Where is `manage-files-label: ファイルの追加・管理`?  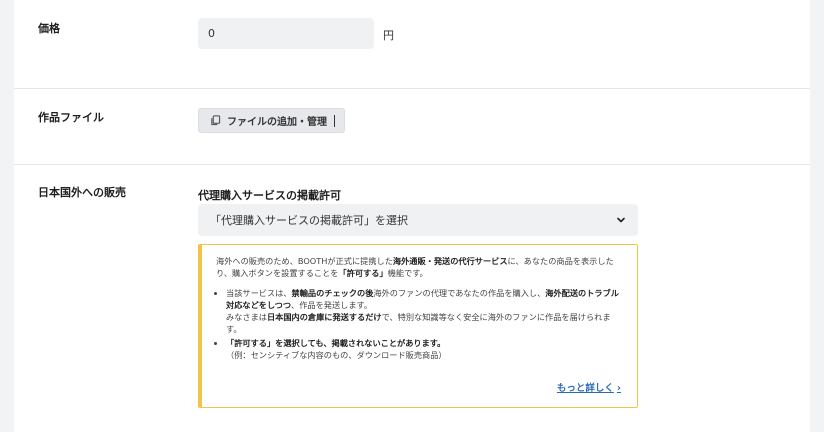 manage-files-label: ファイルの追加・管理 is located at coordinates (277, 122).